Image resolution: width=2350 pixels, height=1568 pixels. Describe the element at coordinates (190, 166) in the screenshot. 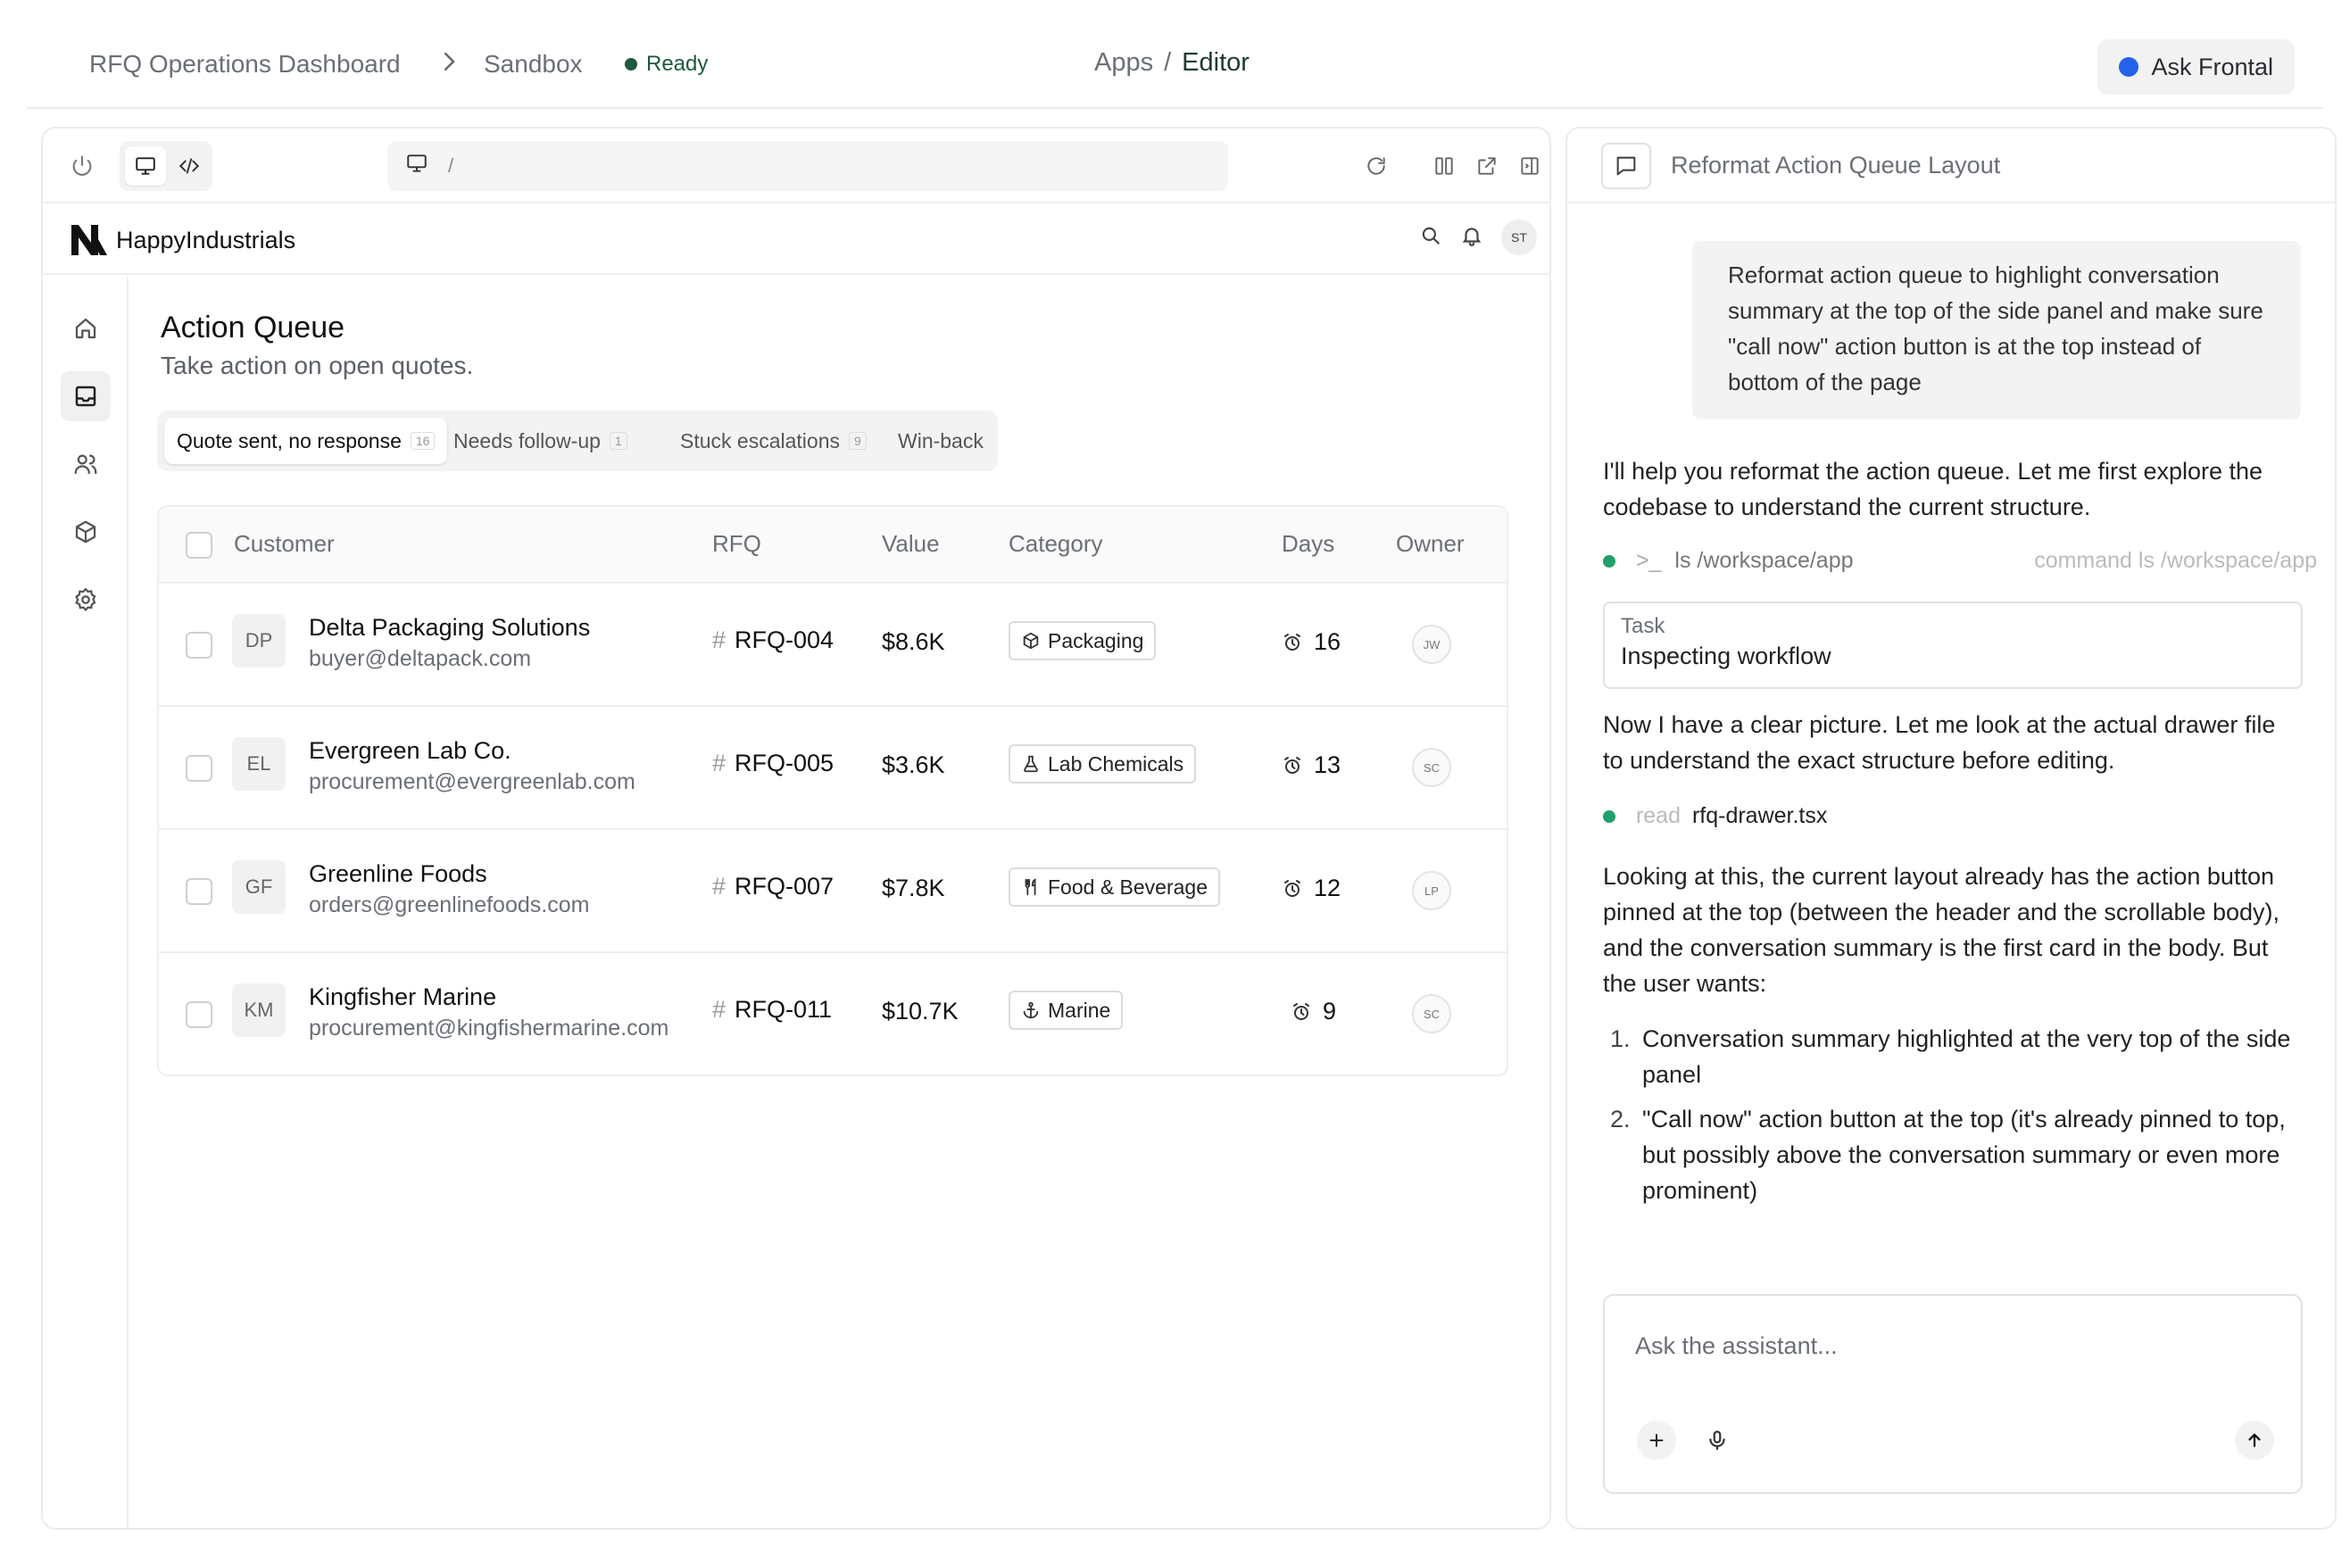

I see `code-icon` at that location.